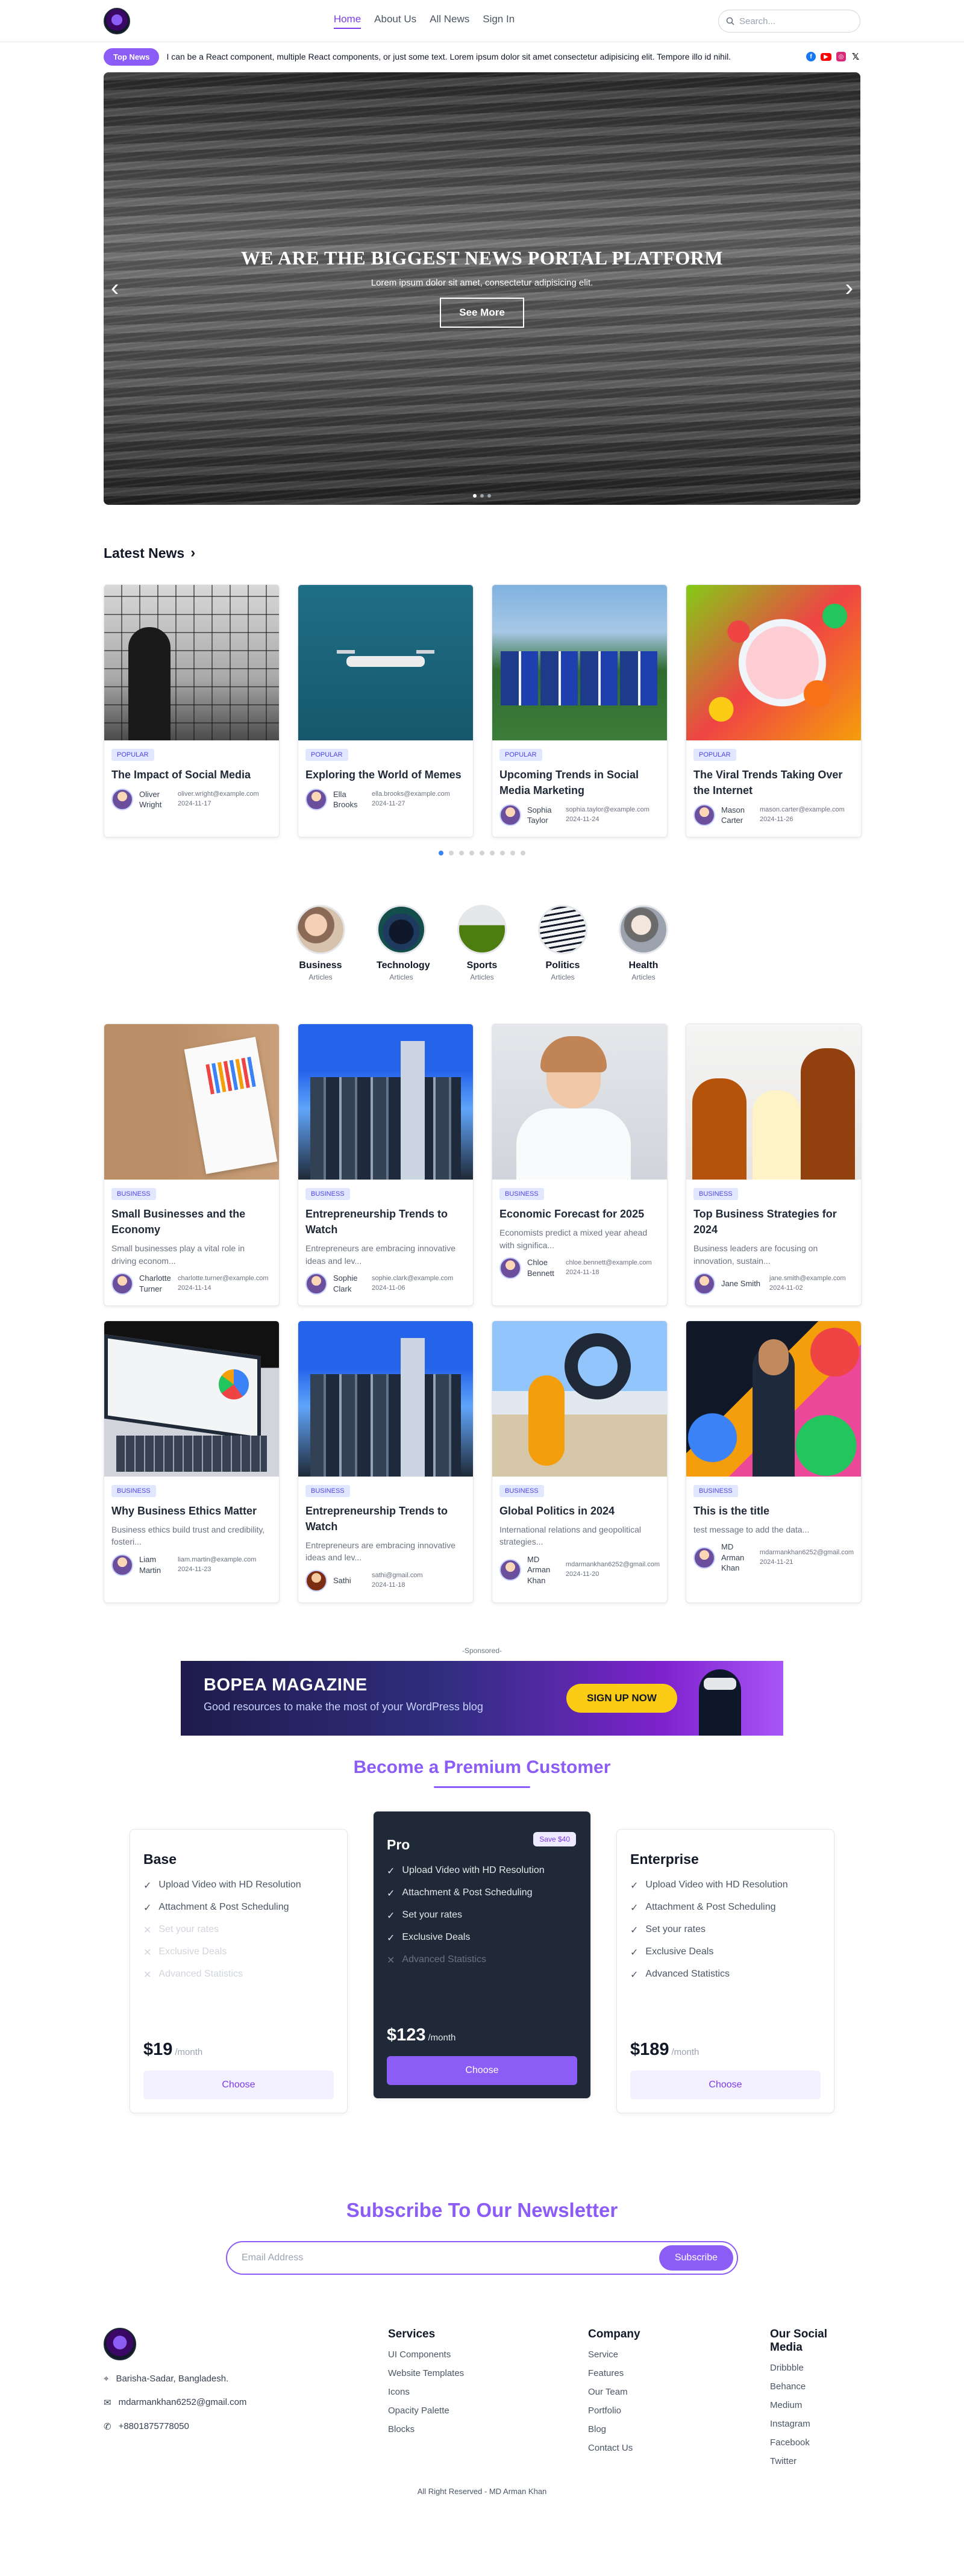 Image resolution: width=964 pixels, height=2576 pixels. Describe the element at coordinates (815, 2424) in the screenshot. I see `footer-link: Instagram` at that location.